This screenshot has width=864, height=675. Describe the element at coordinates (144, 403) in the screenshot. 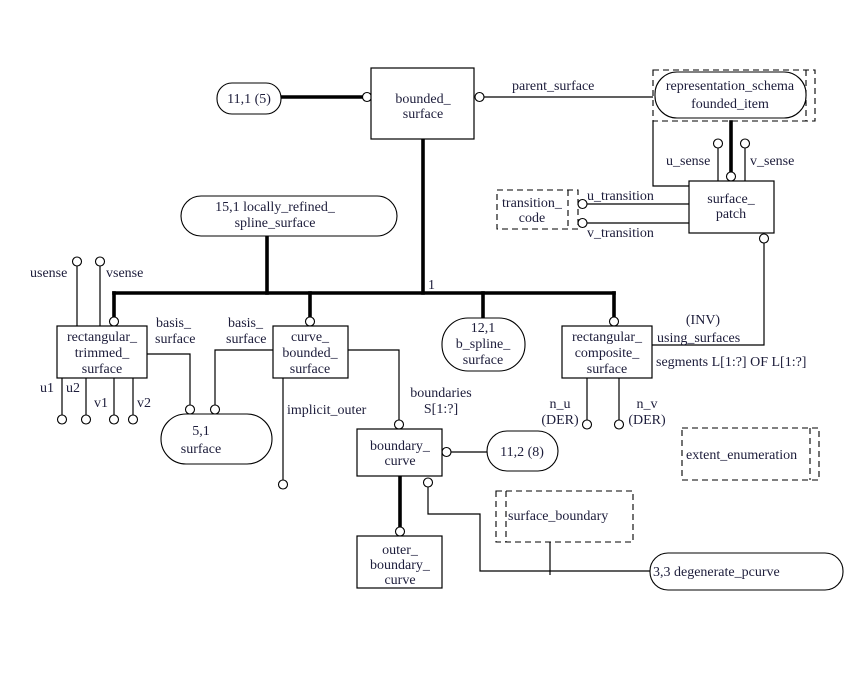

I see `attr-v2: v2` at that location.